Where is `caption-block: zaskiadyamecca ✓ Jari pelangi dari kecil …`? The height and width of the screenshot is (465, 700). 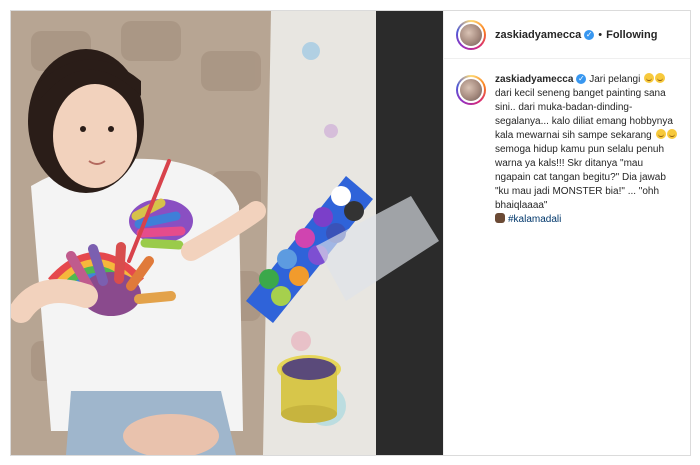
caption-block: zaskiadyamecca ✓ Jari pelangi dari kecil … is located at coordinates (567, 143).